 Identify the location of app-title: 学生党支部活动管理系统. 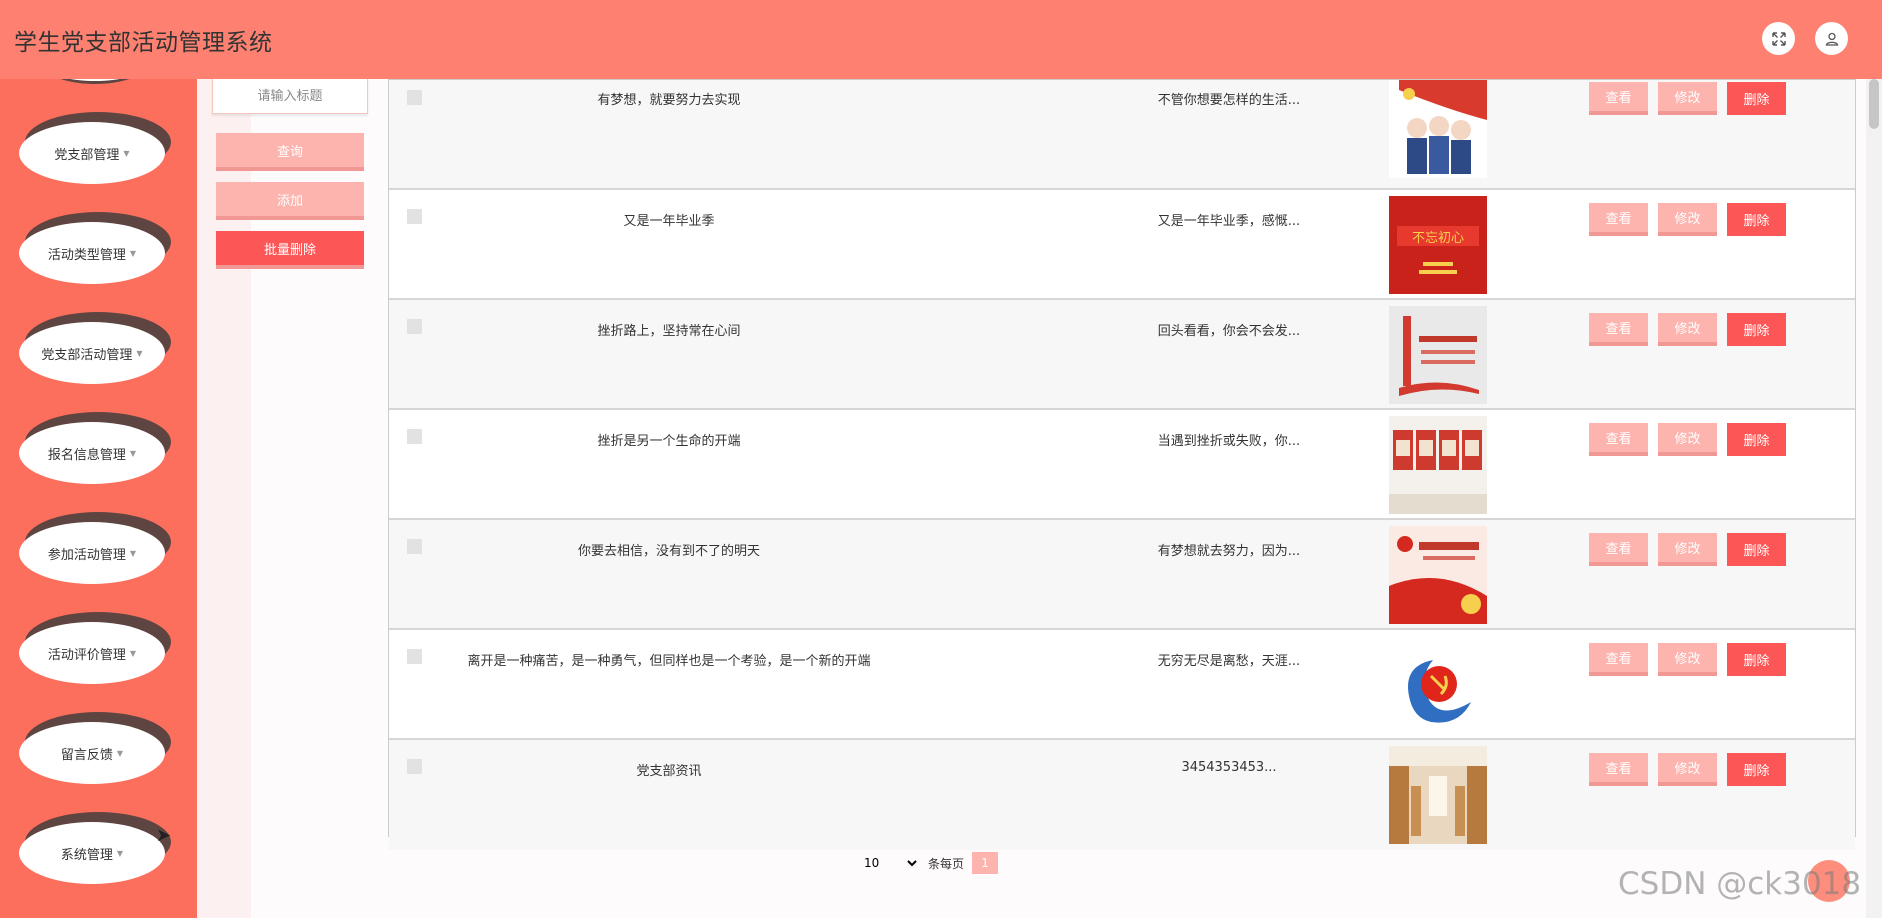
(143, 42).